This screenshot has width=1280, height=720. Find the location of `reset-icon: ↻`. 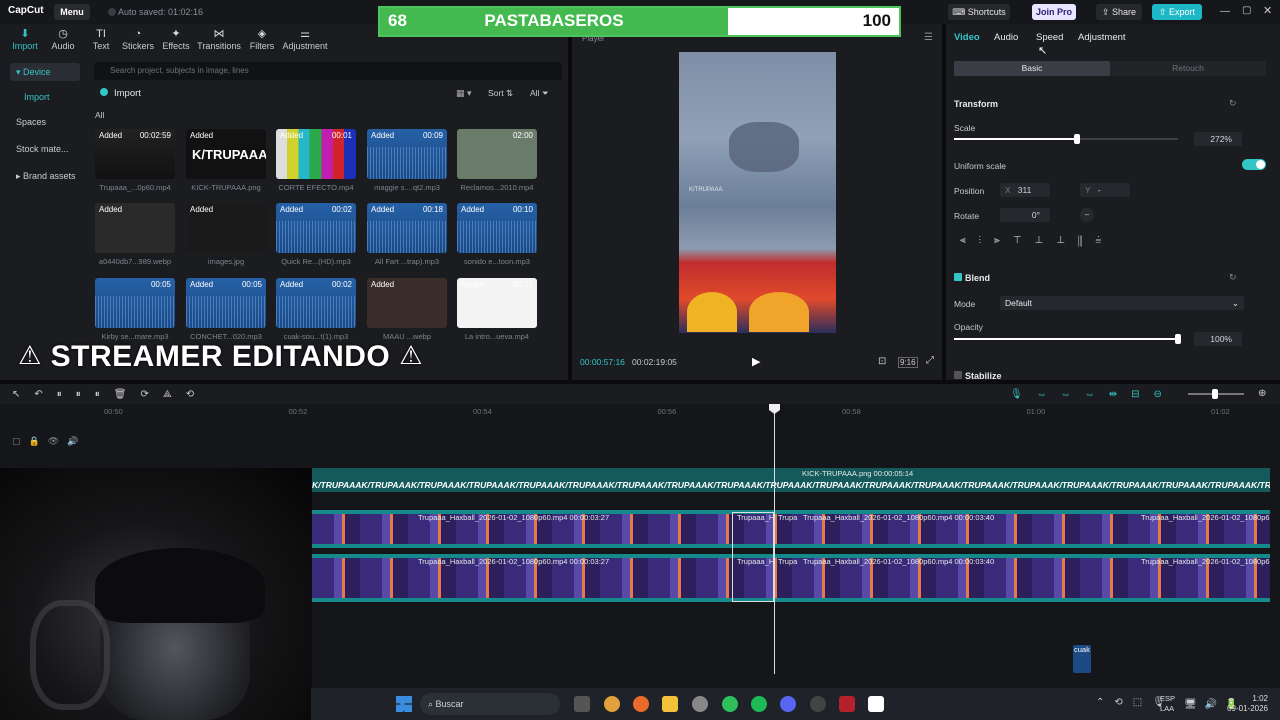

reset-icon: ↻ is located at coordinates (1233, 103).